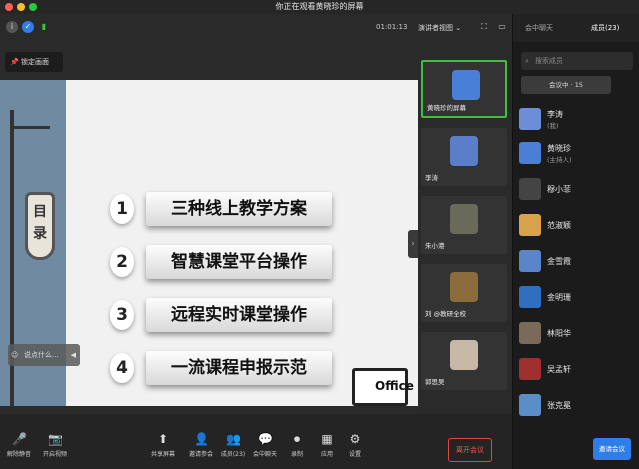  I want to click on participant-tile: 李涛, so click(464, 157).